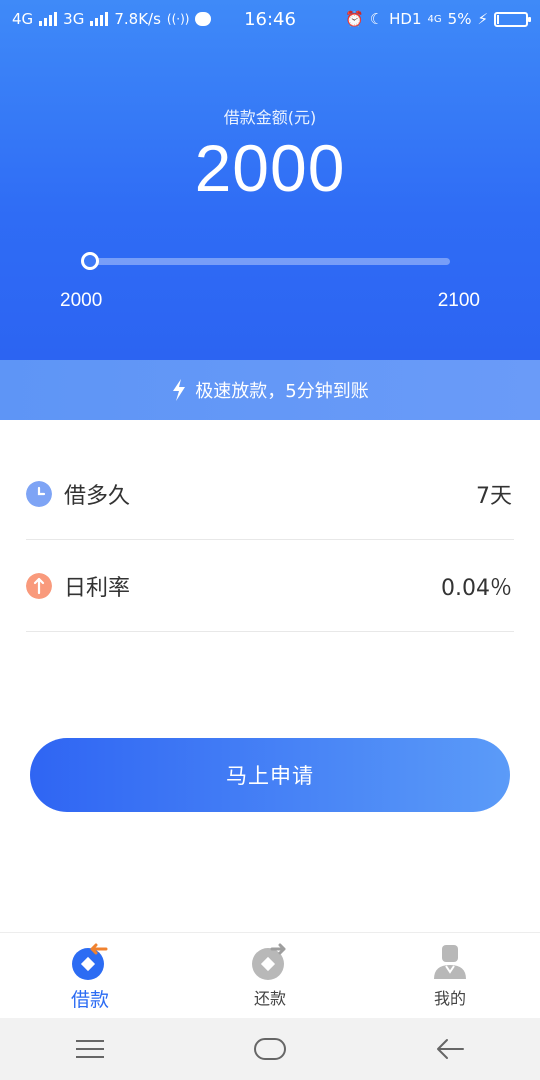 The image size is (540, 1080). Describe the element at coordinates (482, 19) in the screenshot. I see `charging-icon: ⚡` at that location.